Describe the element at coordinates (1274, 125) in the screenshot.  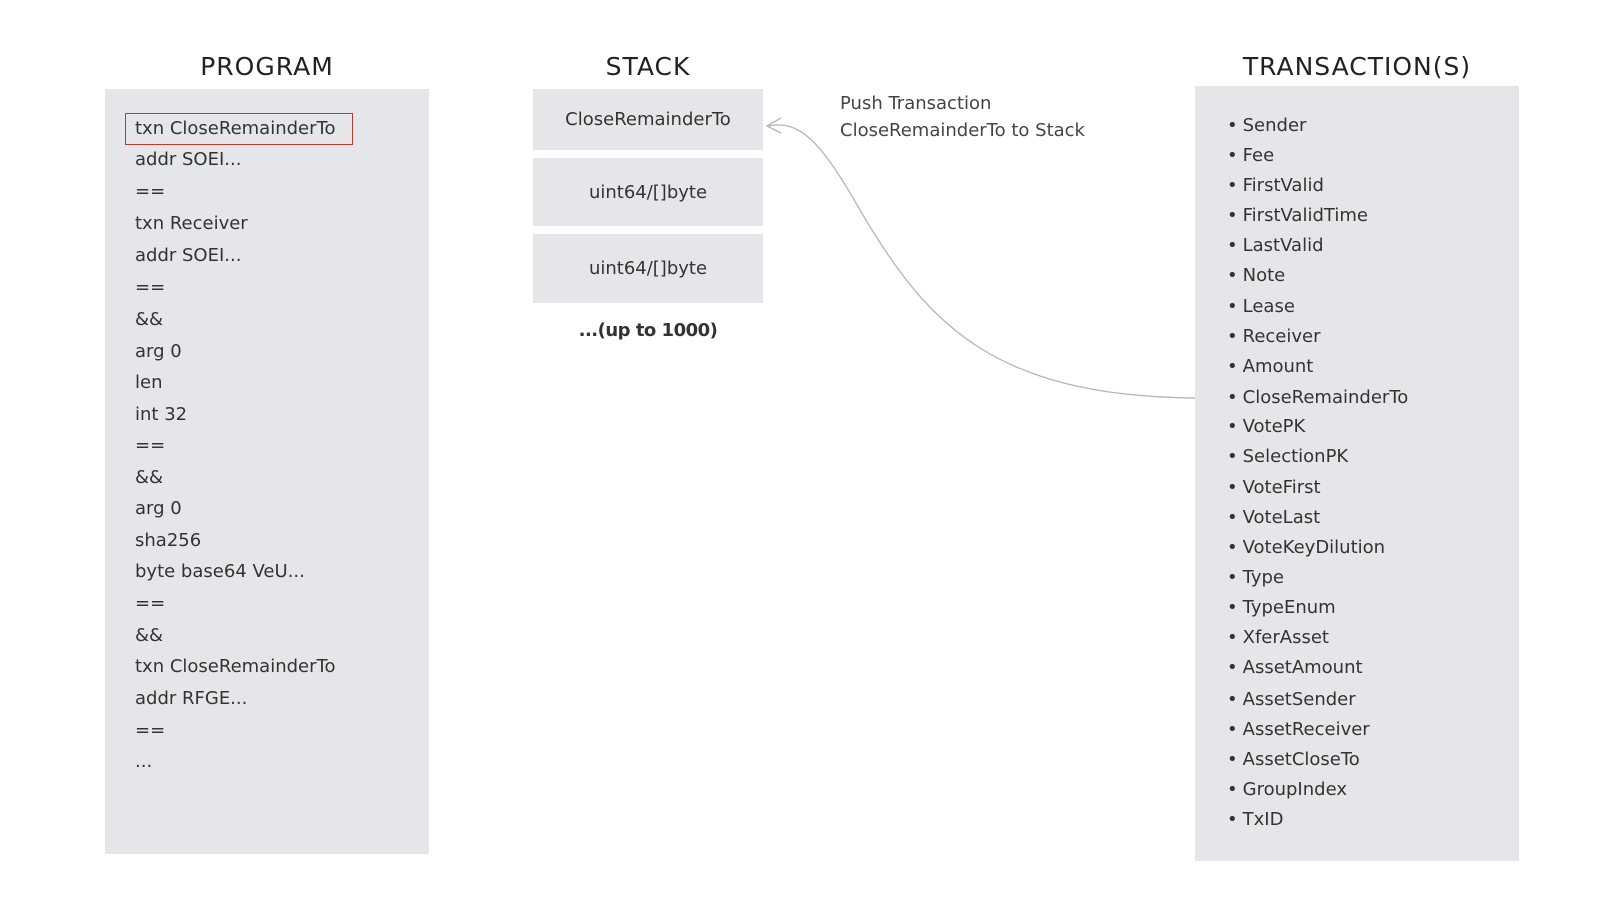
I see `transaction-field-label: Sender` at that location.